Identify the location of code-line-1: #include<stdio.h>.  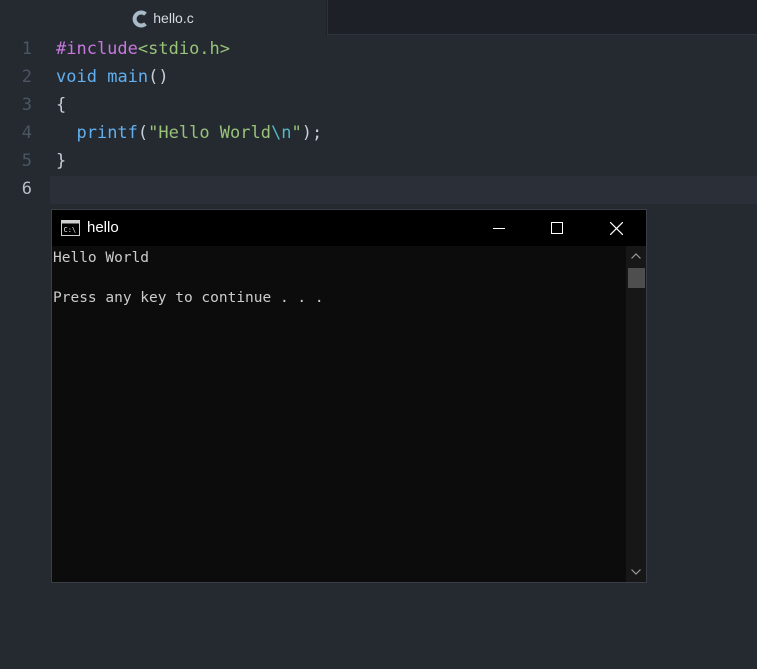
(143, 49).